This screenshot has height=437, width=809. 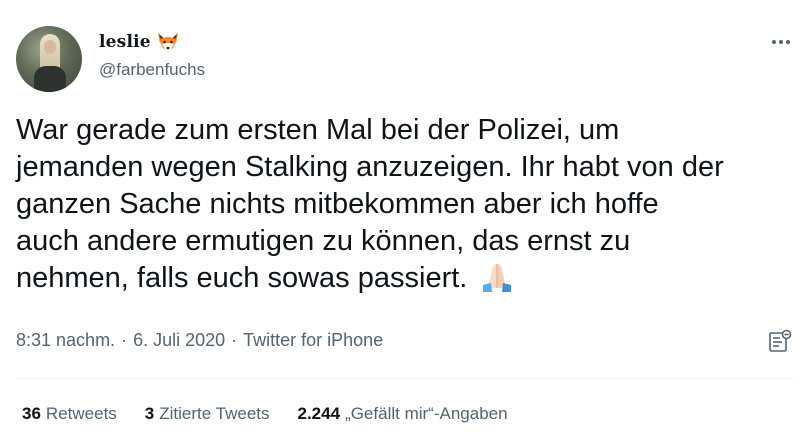 What do you see at coordinates (214, 413) in the screenshot?
I see `quotes-label: Zitierte Tweets` at bounding box center [214, 413].